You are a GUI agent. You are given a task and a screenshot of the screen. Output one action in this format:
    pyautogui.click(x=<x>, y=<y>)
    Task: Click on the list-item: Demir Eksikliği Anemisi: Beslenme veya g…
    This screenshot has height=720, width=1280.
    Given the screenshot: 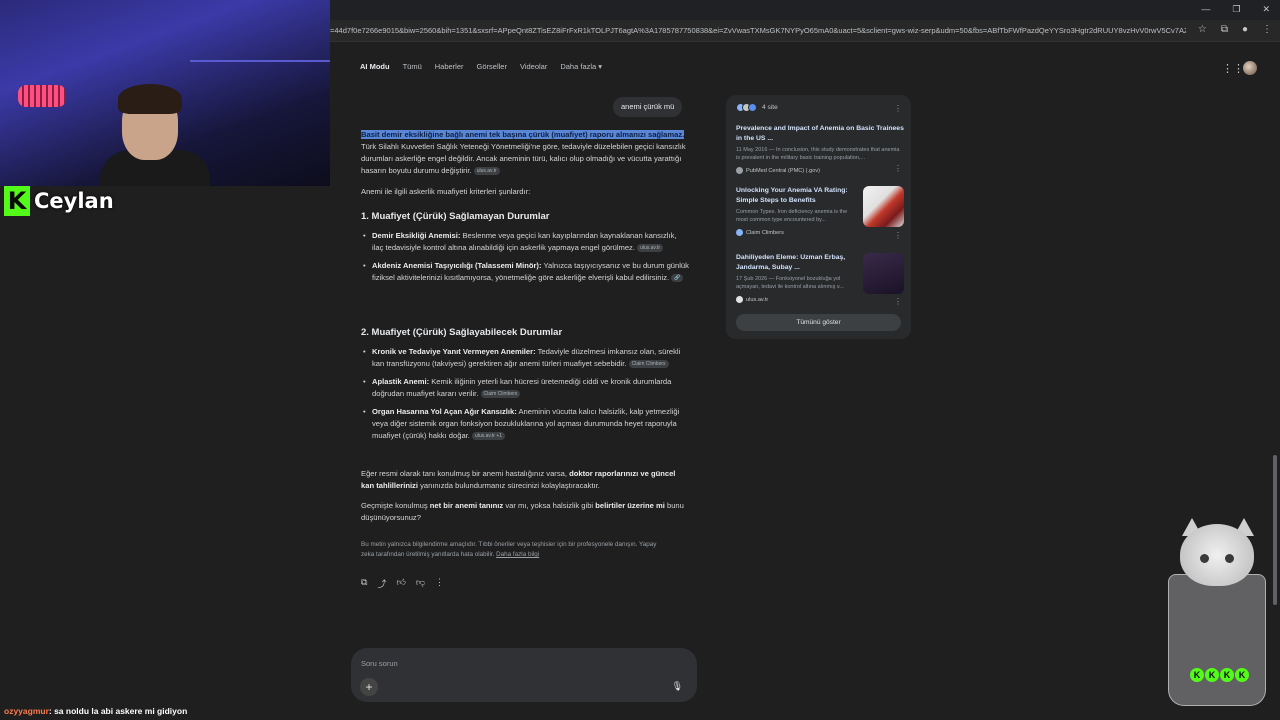 What is the action you would take?
    pyautogui.click(x=526, y=242)
    